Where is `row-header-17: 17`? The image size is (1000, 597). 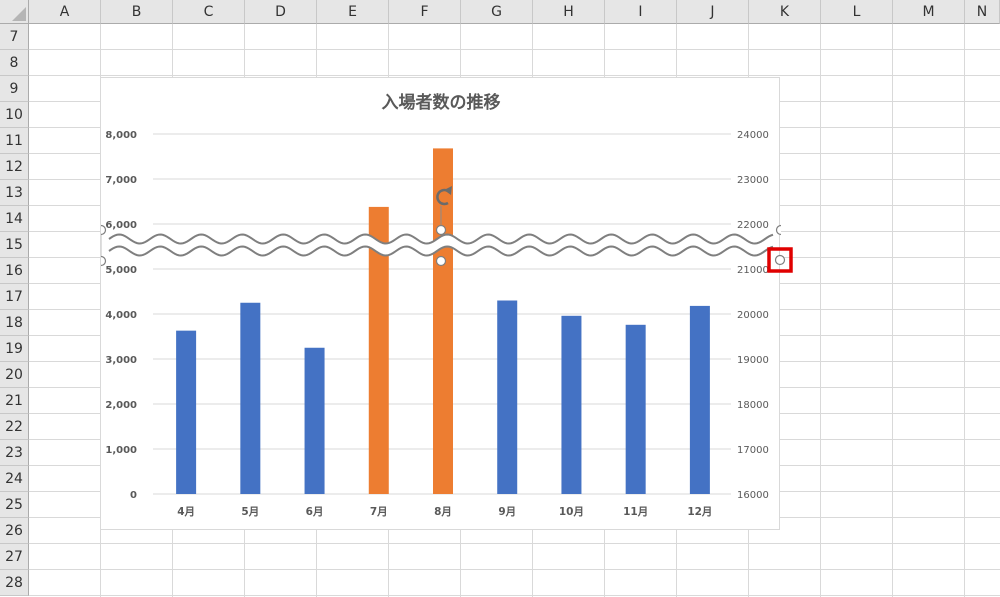 row-header-17: 17 is located at coordinates (14, 297).